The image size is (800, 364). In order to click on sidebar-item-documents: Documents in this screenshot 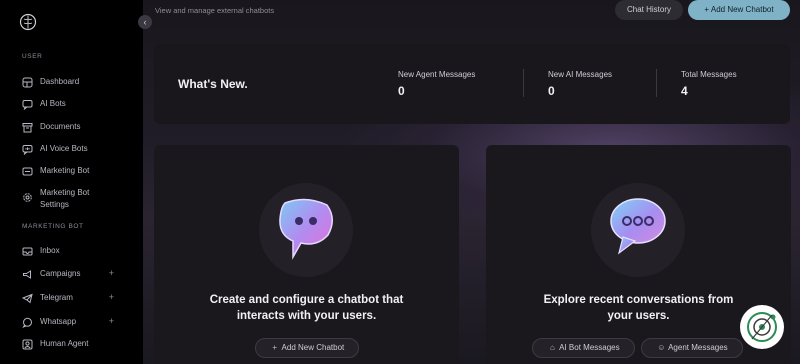, I will do `click(77, 129)`.